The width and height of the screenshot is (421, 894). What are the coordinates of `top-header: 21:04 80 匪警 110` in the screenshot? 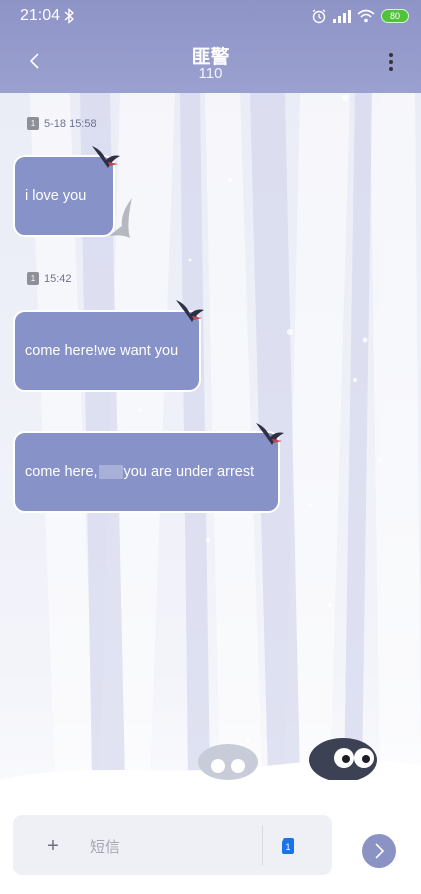 It's located at (210, 46).